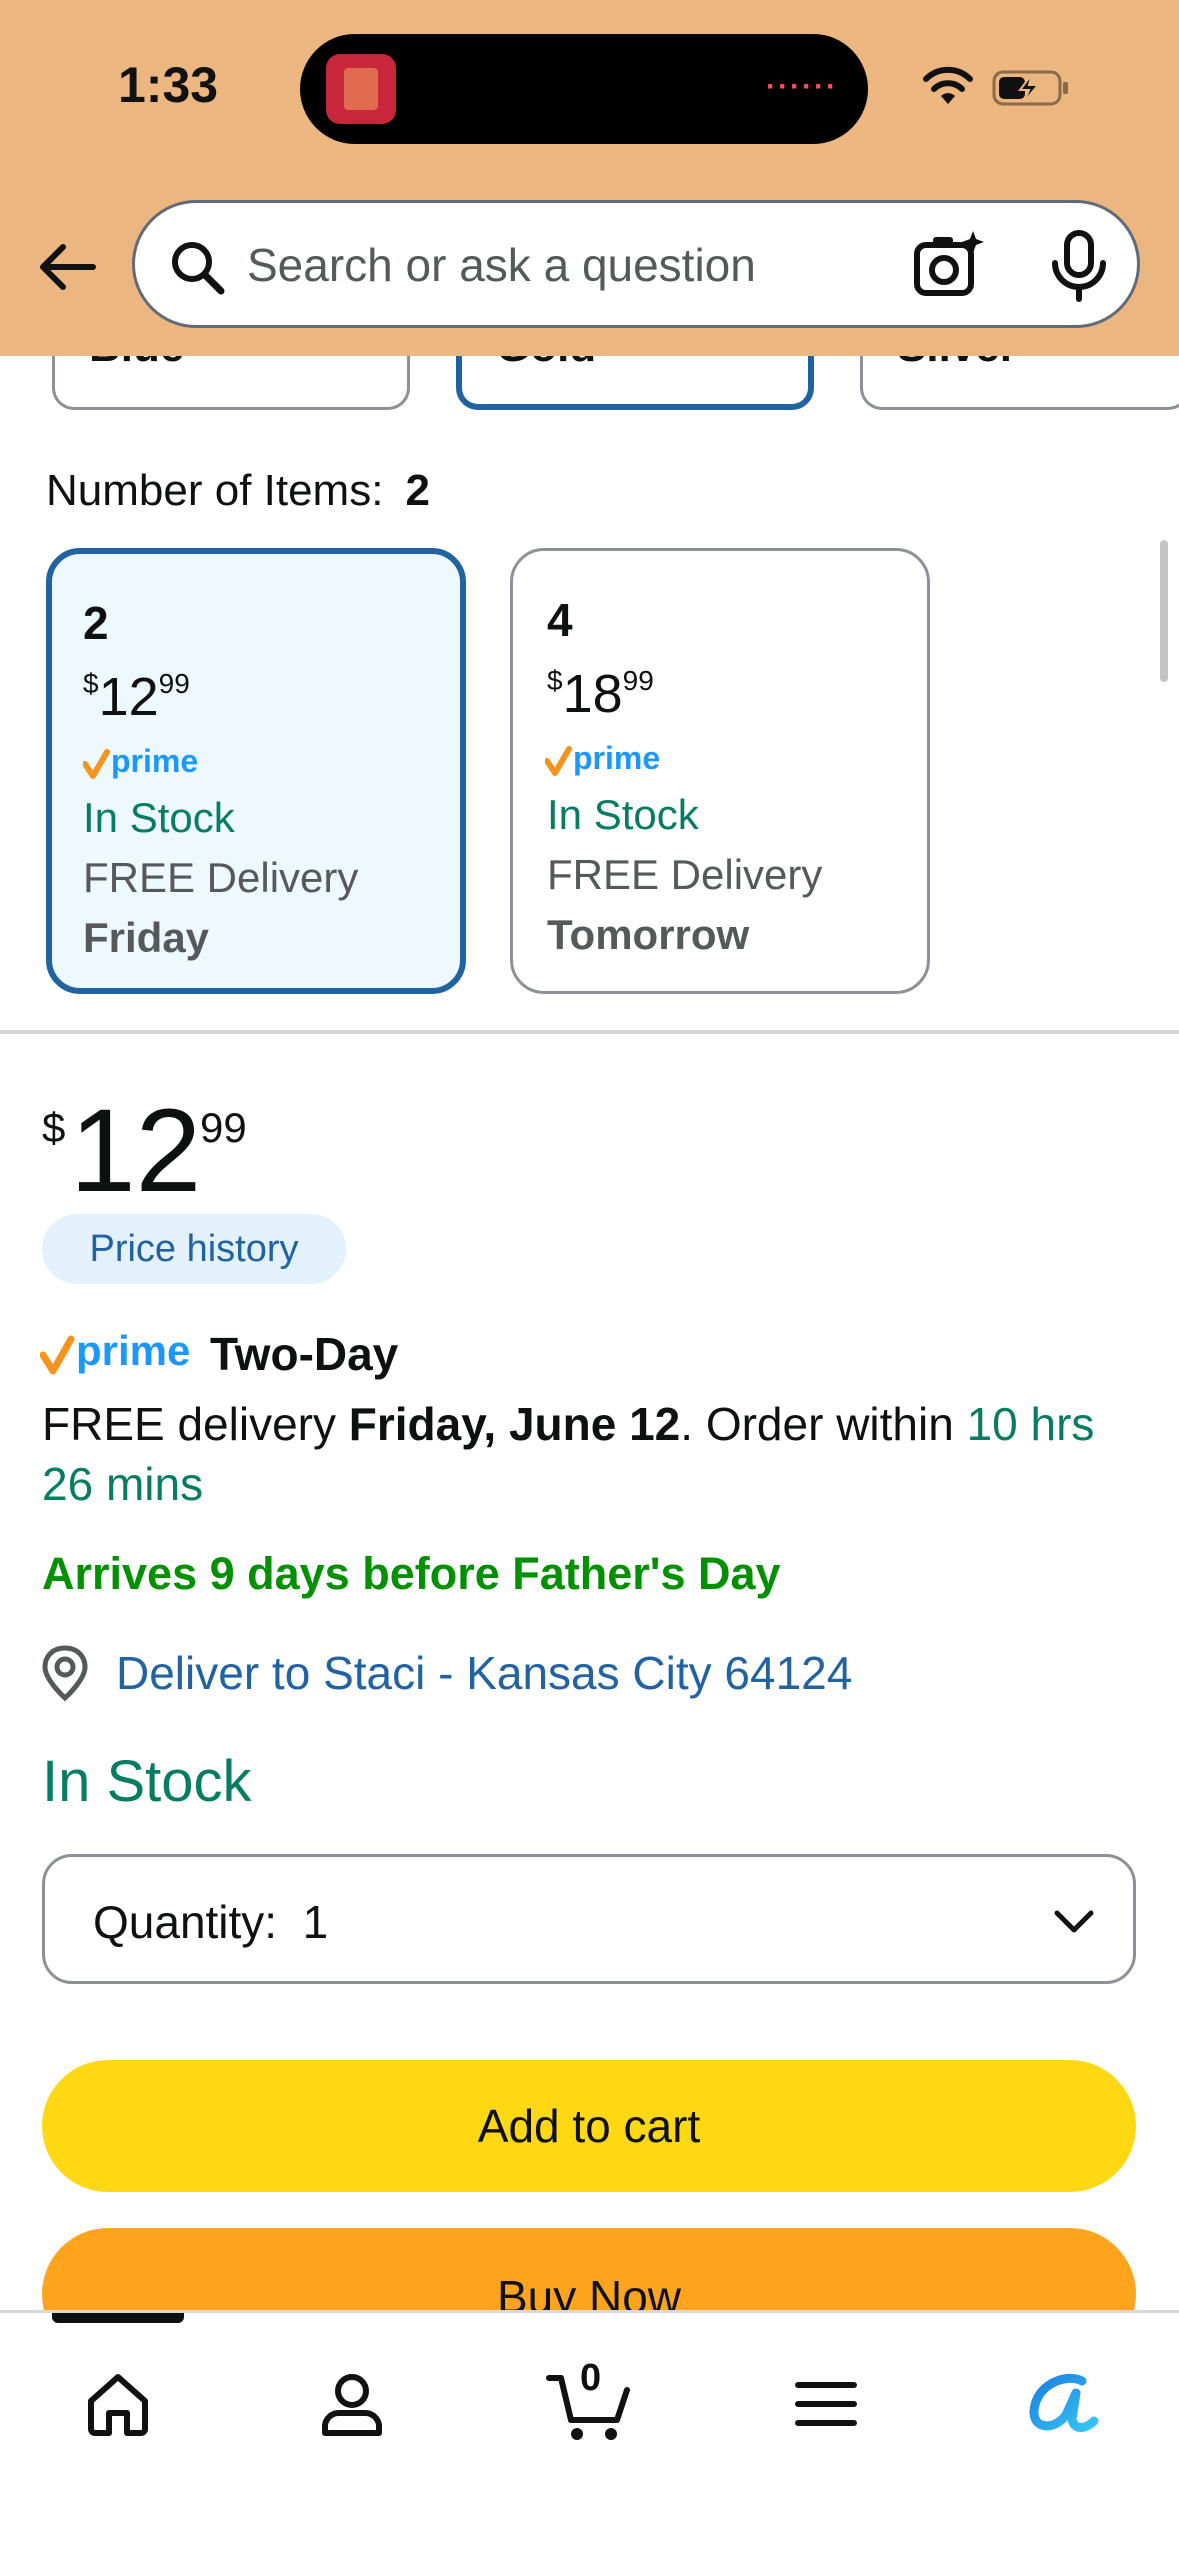 This screenshot has width=1179, height=2556. I want to click on top-header: 1:33 ······, so click(589, 178).